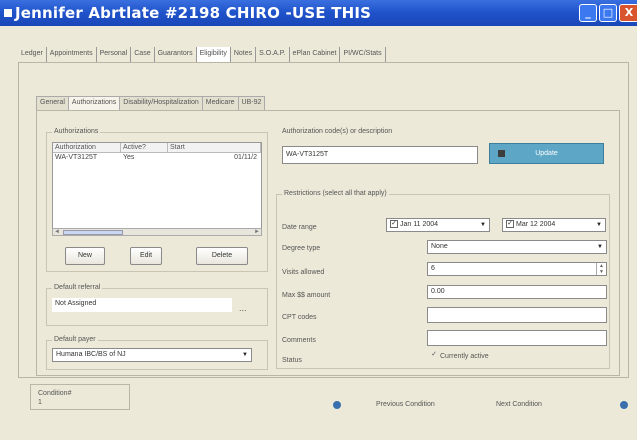 The image size is (637, 440). I want to click on date-from-picker: ✓ Jan 11 2004 ▼, so click(438, 225).